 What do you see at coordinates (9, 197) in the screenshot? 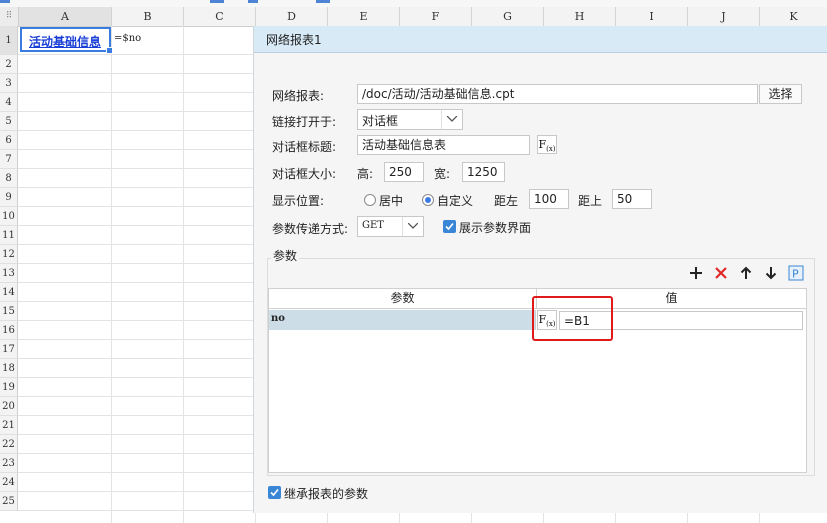
I see `row-header-9: 9` at bounding box center [9, 197].